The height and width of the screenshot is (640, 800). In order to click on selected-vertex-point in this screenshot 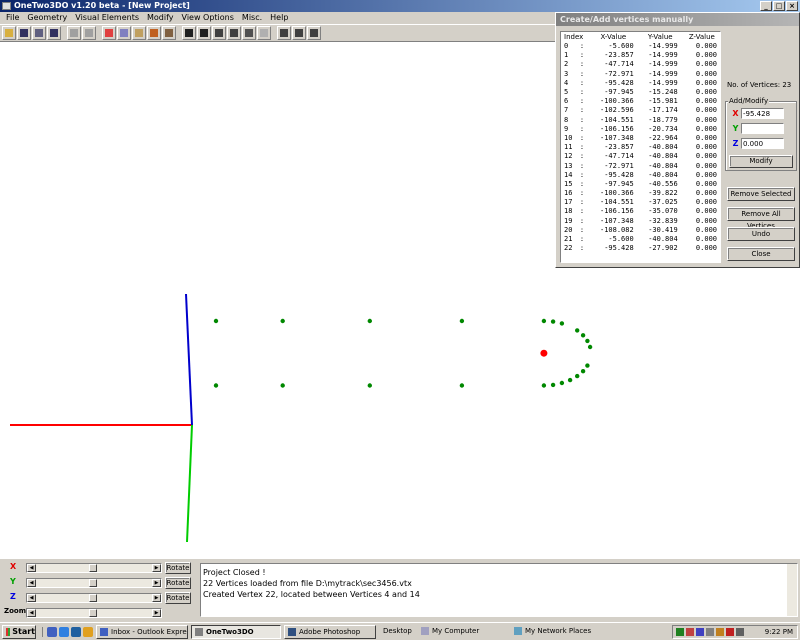, I will do `click(544, 353)`.